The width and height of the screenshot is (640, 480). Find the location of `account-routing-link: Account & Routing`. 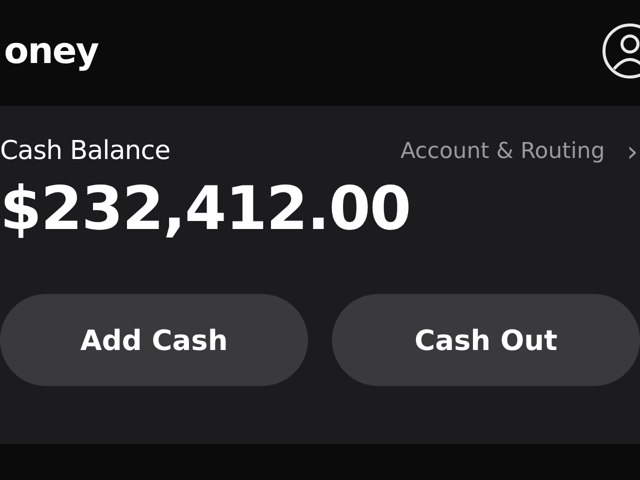

account-routing-link: Account & Routing is located at coordinates (502, 151).